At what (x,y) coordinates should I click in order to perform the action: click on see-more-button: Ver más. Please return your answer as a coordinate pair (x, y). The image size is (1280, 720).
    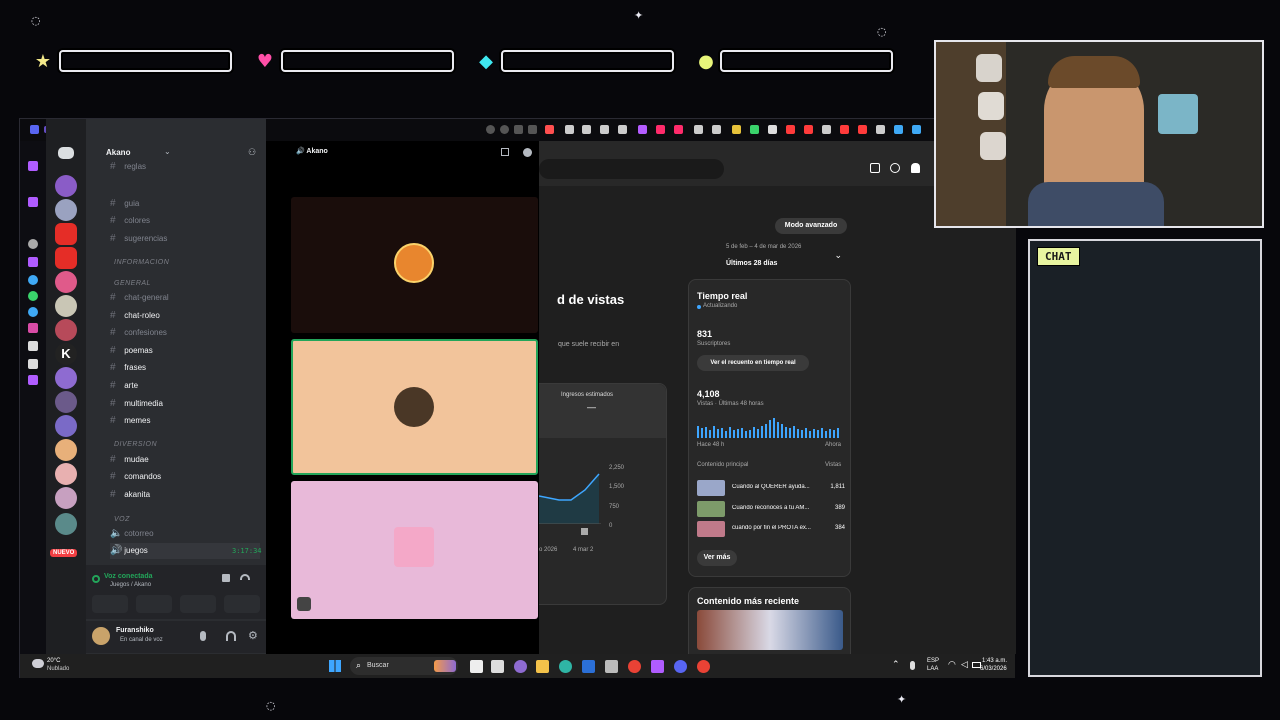
    Looking at the image, I should click on (717, 558).